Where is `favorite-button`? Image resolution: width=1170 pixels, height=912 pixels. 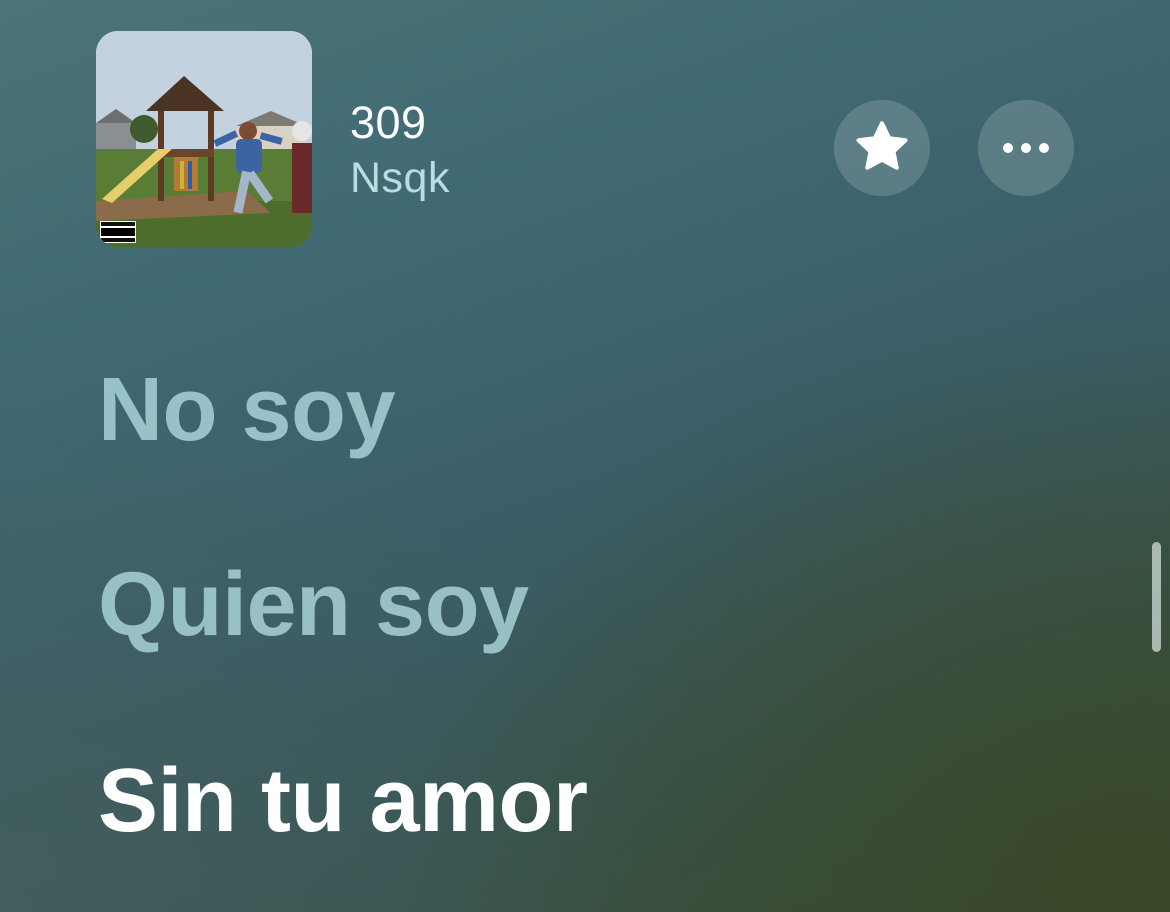 favorite-button is located at coordinates (882, 148).